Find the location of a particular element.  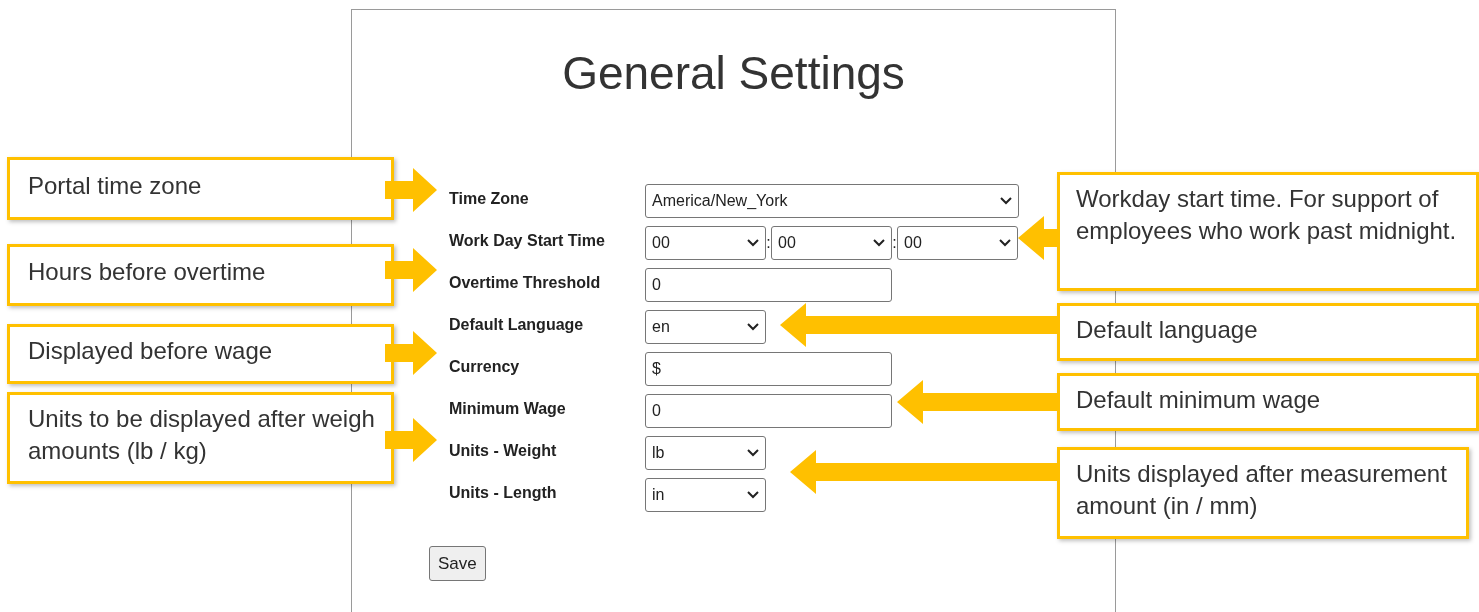

field-label: Units - Weight is located at coordinates (503, 451).